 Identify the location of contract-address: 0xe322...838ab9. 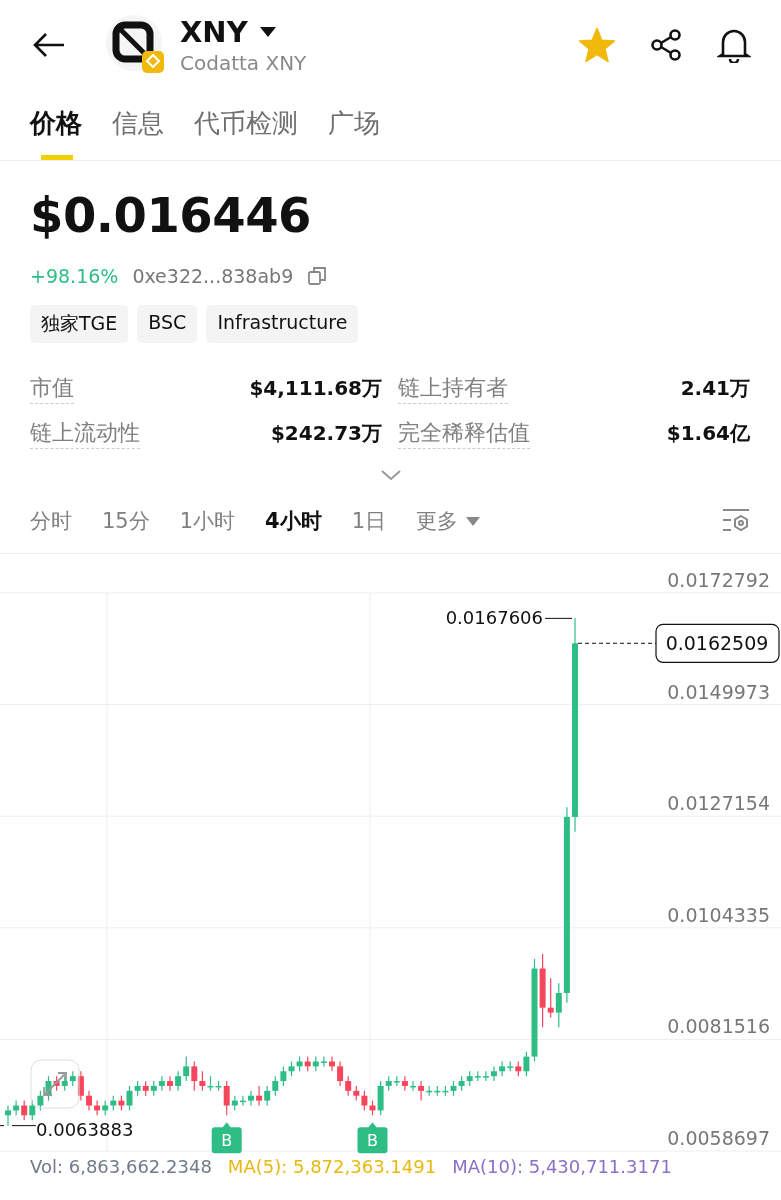
(213, 276).